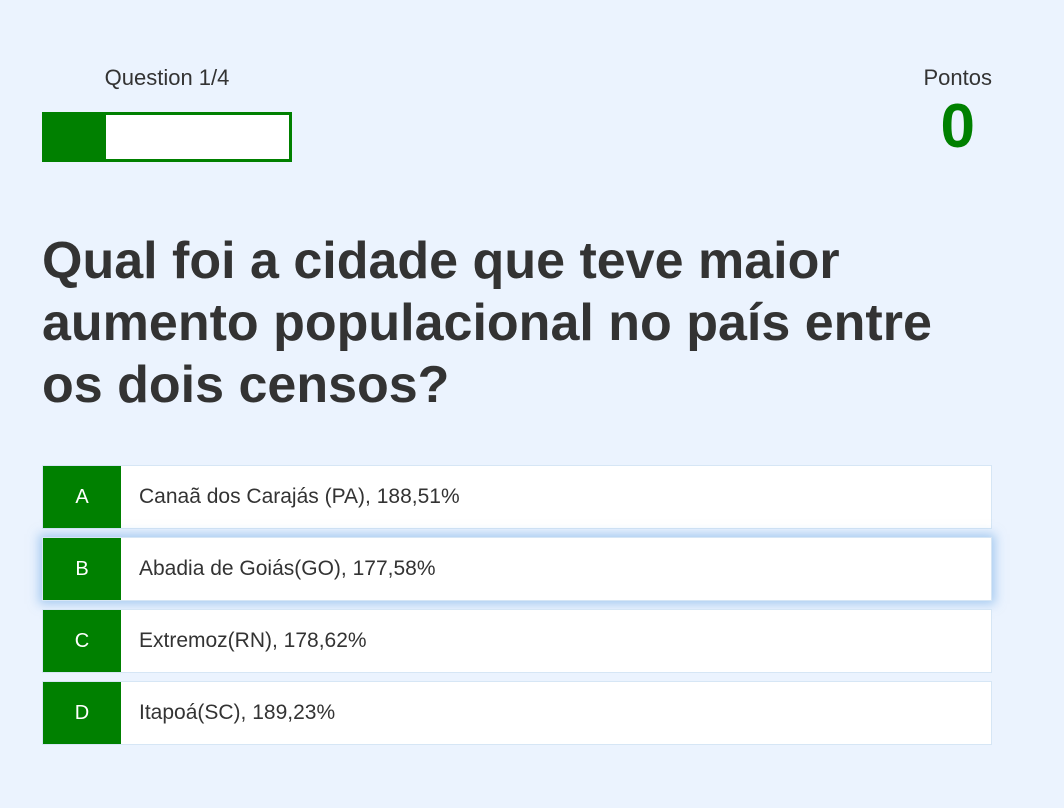 The image size is (1064, 808). What do you see at coordinates (167, 137) in the screenshot?
I see `progress-bar` at bounding box center [167, 137].